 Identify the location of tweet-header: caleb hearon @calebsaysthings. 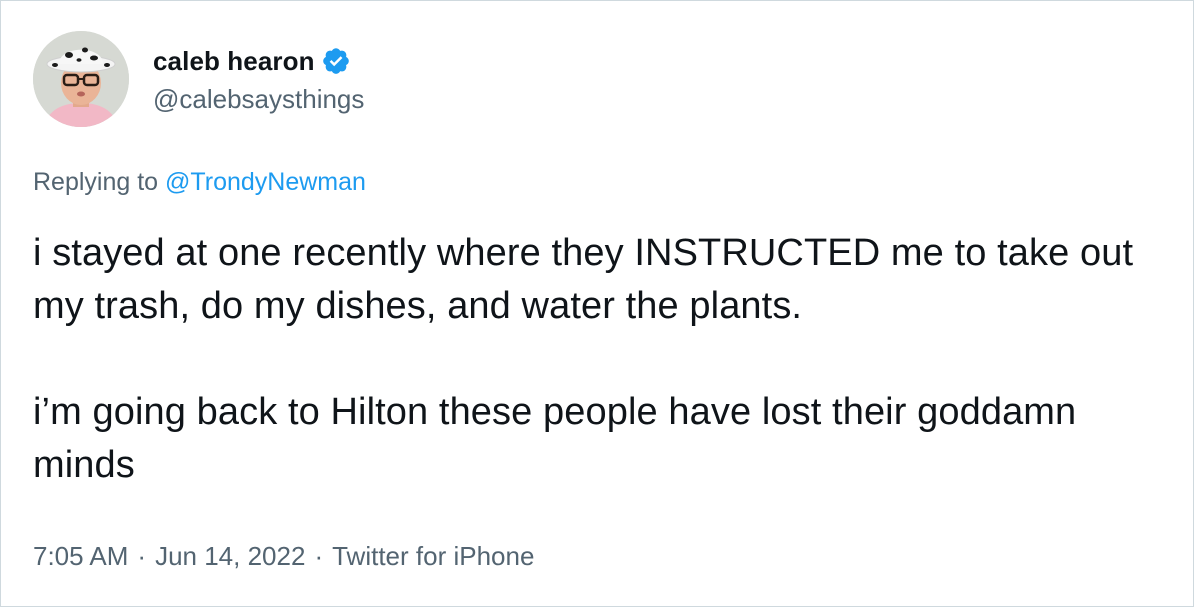
(198, 79).